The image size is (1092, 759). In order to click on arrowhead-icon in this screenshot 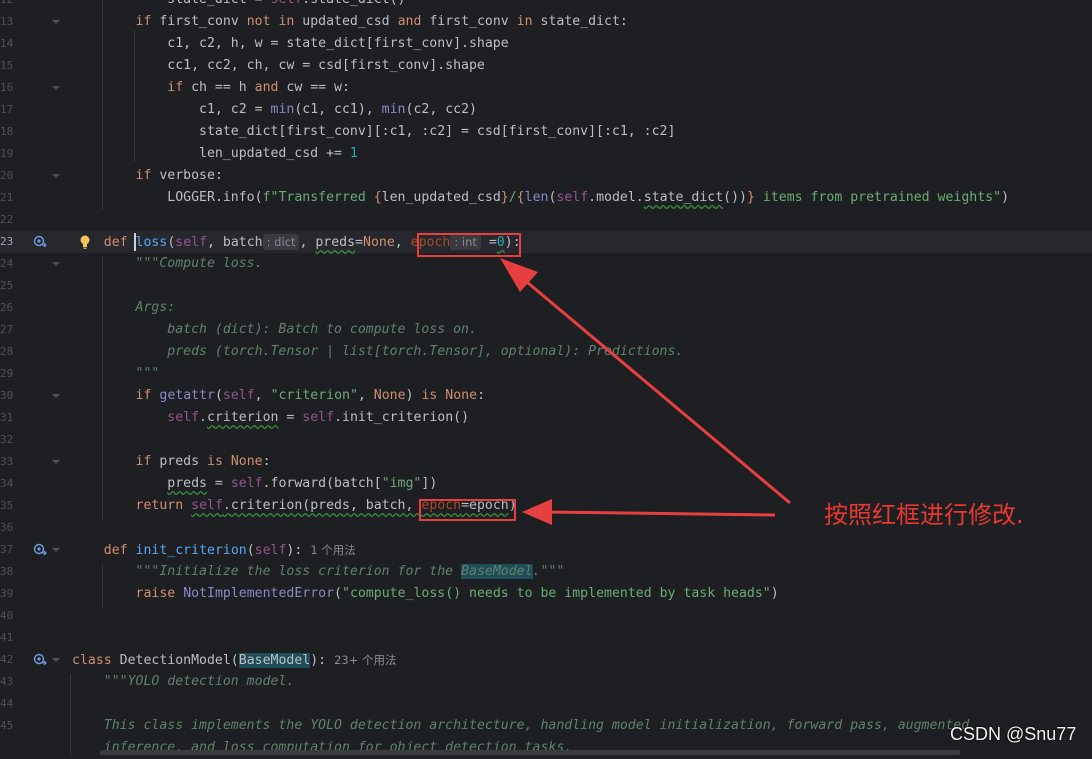, I will do `click(537, 512)`.